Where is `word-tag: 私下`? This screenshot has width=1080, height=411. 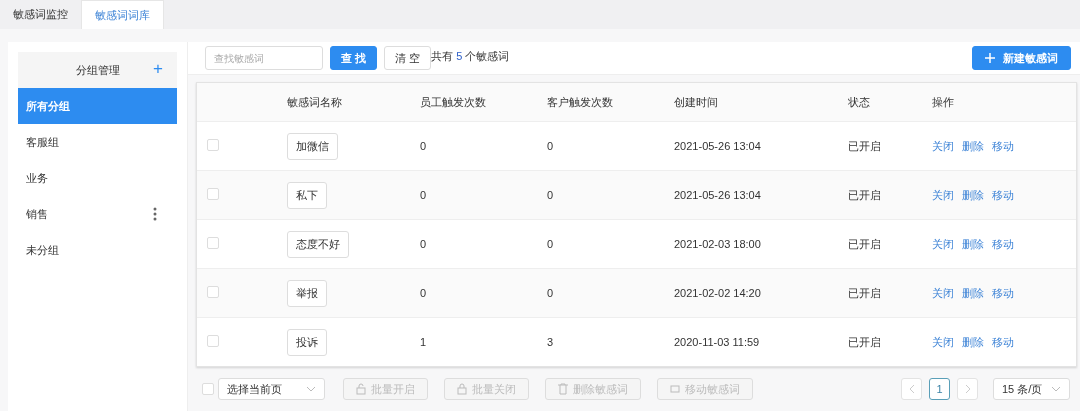
word-tag: 私下 is located at coordinates (307, 195).